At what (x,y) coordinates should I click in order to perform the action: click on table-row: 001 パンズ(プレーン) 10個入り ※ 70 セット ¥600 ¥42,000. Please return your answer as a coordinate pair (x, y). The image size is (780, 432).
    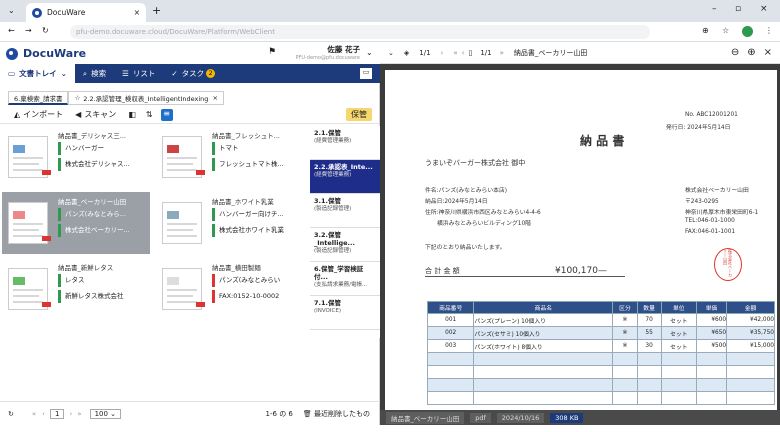
    Looking at the image, I should click on (600, 320).